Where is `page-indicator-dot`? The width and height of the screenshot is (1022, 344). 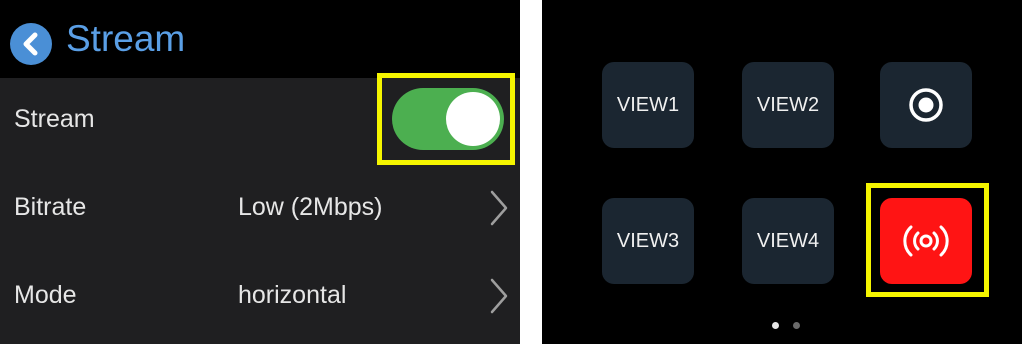
page-indicator-dot is located at coordinates (796, 325).